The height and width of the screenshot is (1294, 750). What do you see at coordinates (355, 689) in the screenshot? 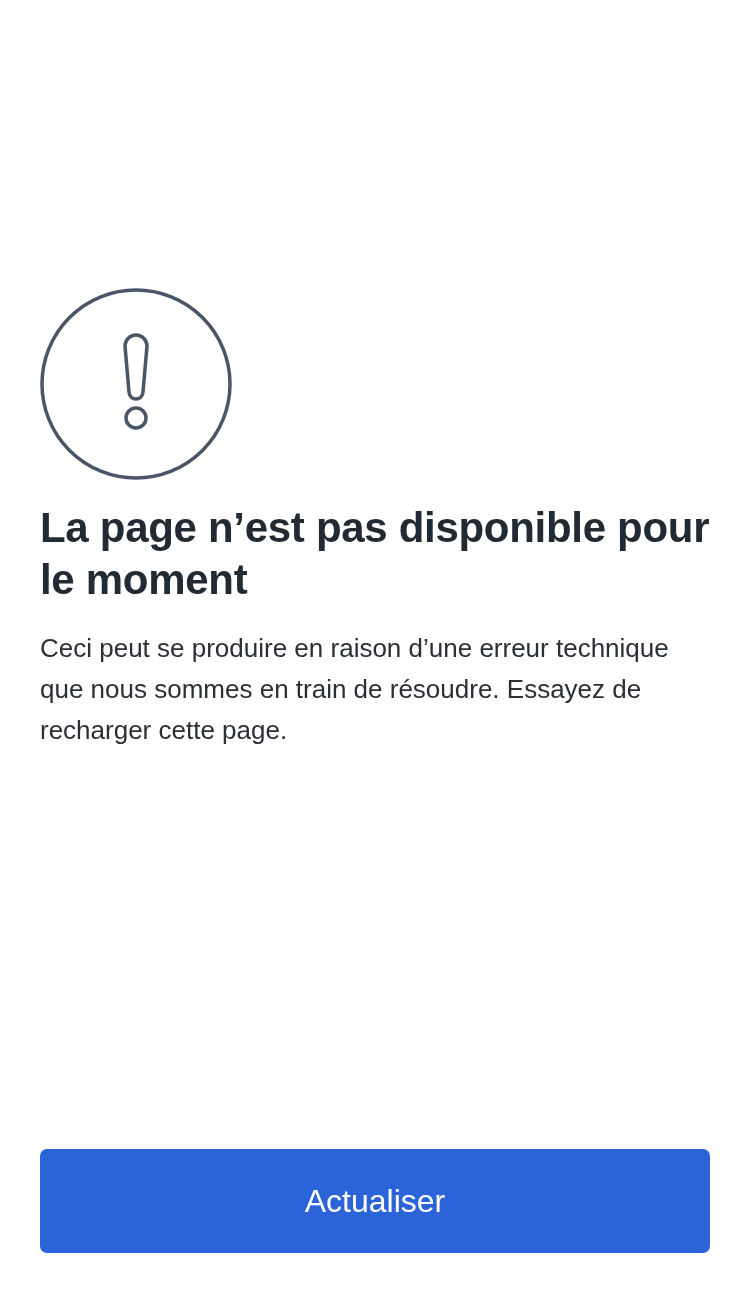
I see `error-message: Ceci peut se produire en raison d’une erreur technique que nous sommes en train de résoudre. Essayez de recharger cette page.` at bounding box center [355, 689].